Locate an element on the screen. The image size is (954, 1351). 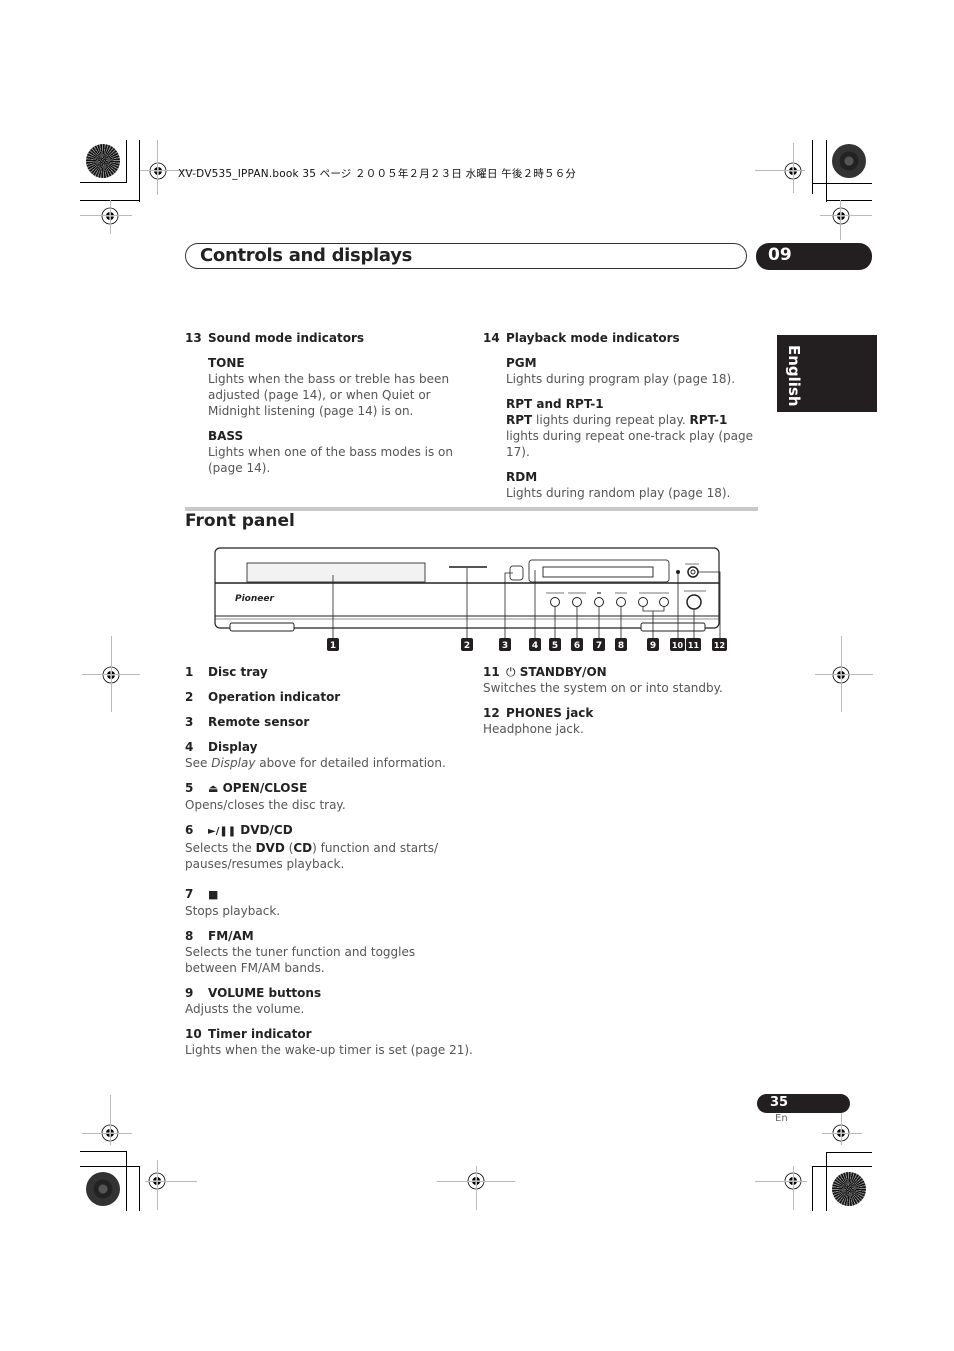
stop-icon: ■ is located at coordinates (213, 894).